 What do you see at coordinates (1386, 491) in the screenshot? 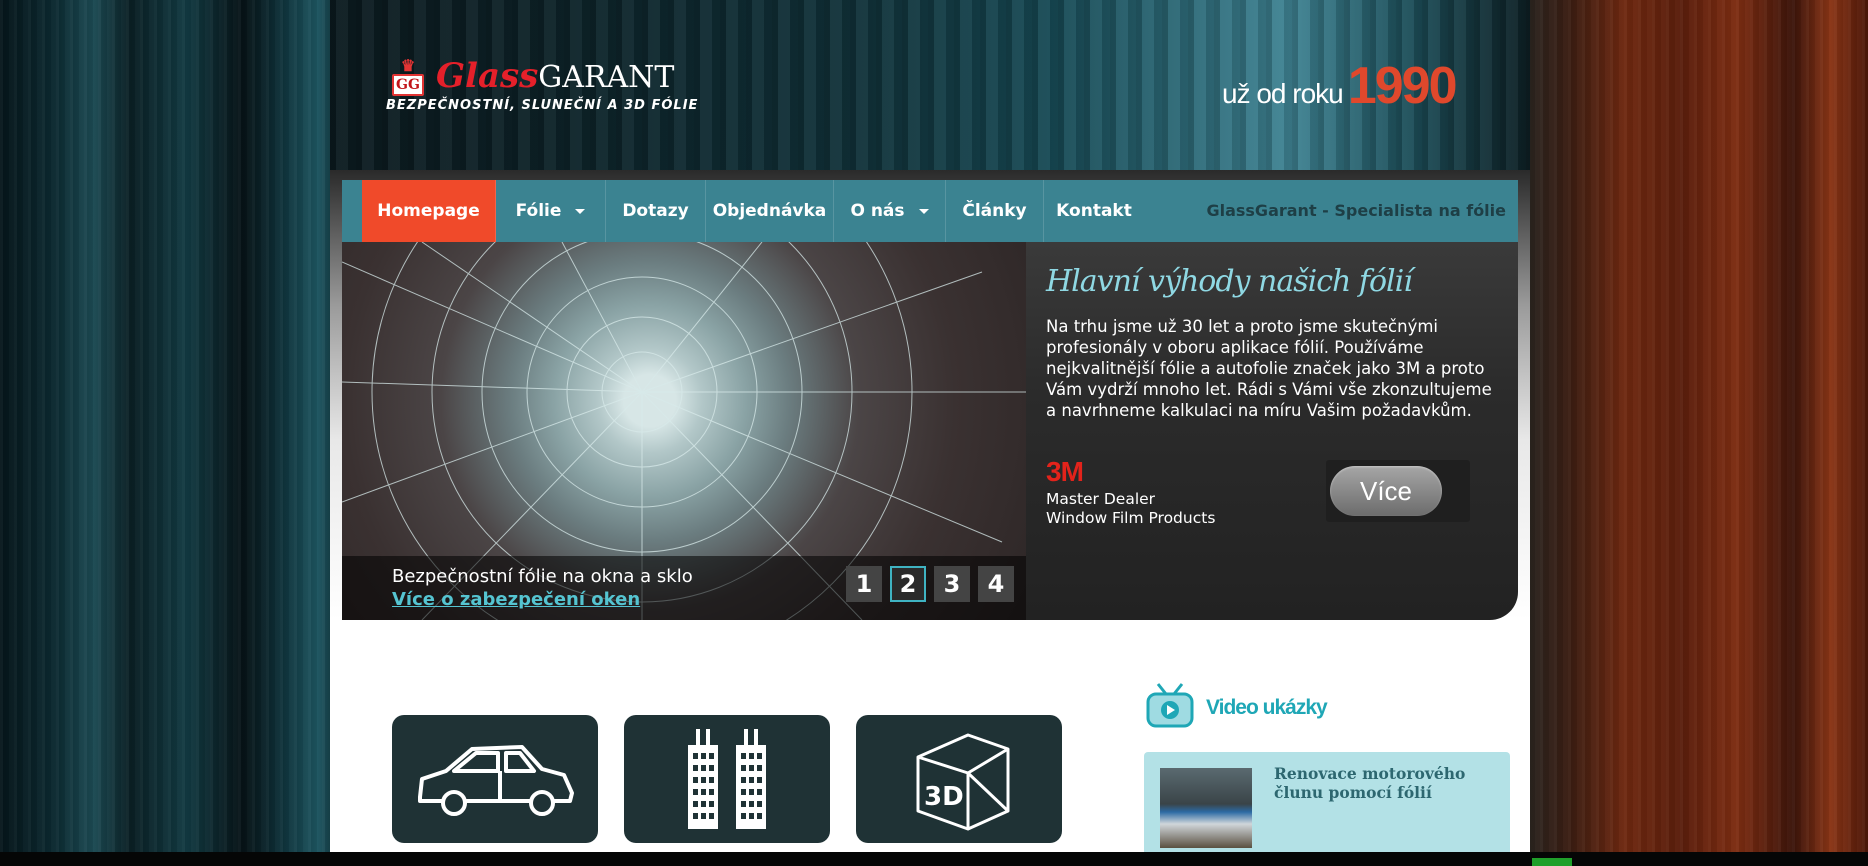
I see `more-button: Více` at bounding box center [1386, 491].